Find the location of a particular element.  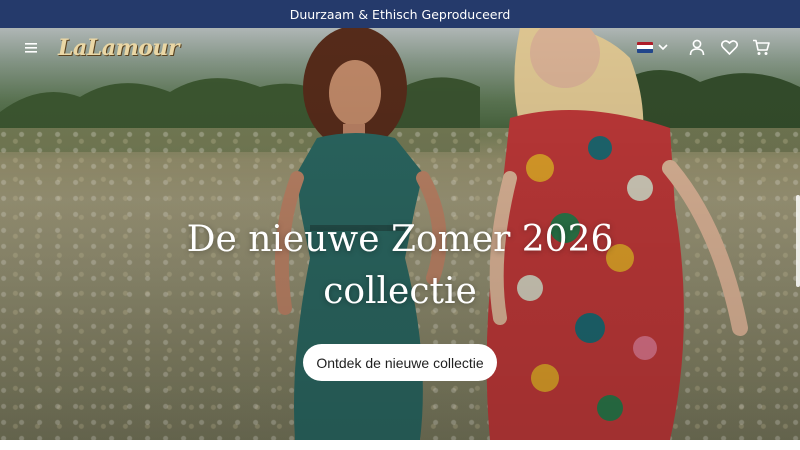

scrollbar is located at coordinates (798, 241).